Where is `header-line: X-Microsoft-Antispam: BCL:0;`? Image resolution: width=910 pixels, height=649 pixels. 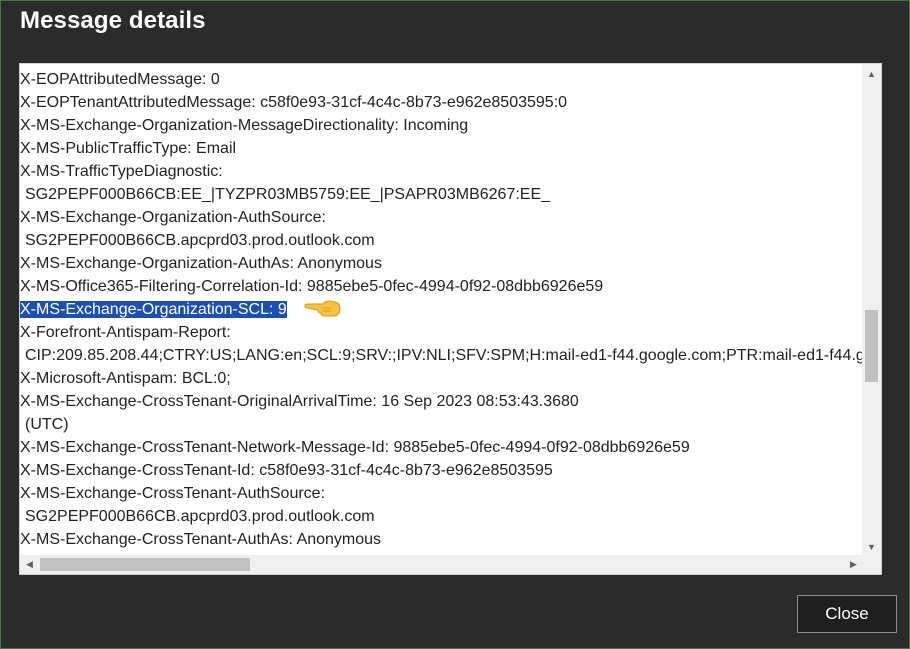
header-line: X-Microsoft-Antispam: BCL:0; is located at coordinates (441, 378).